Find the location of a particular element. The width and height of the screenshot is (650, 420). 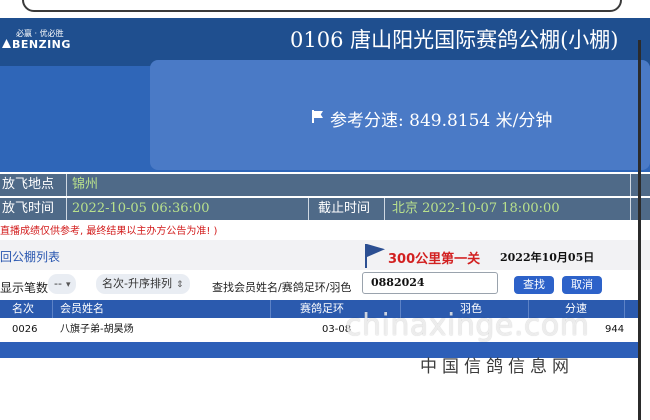

row-member-name: 八旗子弟-胡昊炀 is located at coordinates (97, 329).